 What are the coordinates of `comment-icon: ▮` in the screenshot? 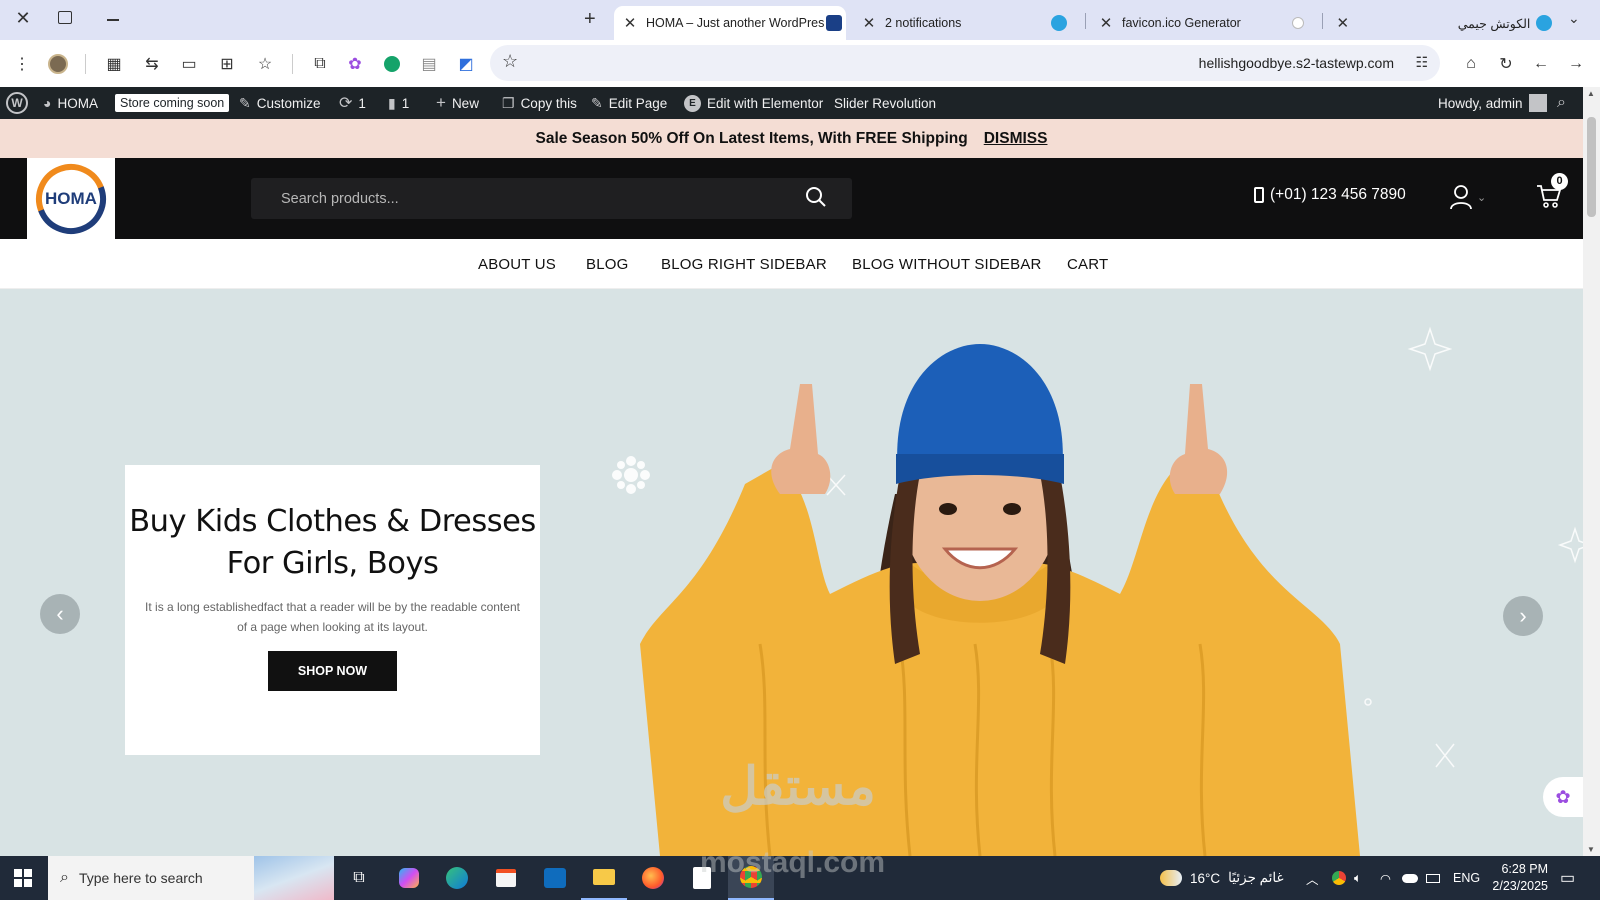 It's located at (392, 102).